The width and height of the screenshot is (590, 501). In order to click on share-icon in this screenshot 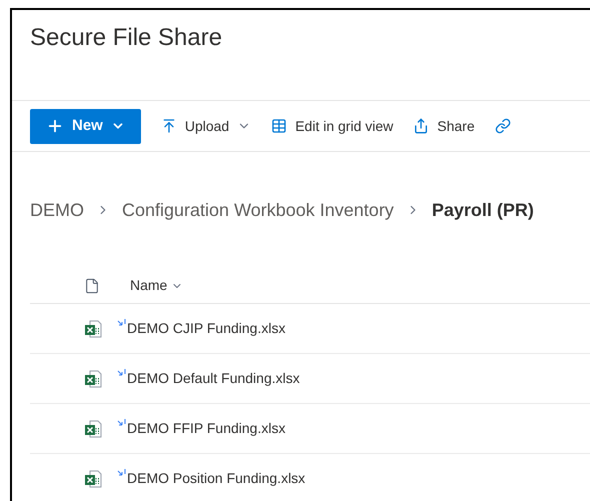, I will do `click(421, 126)`.